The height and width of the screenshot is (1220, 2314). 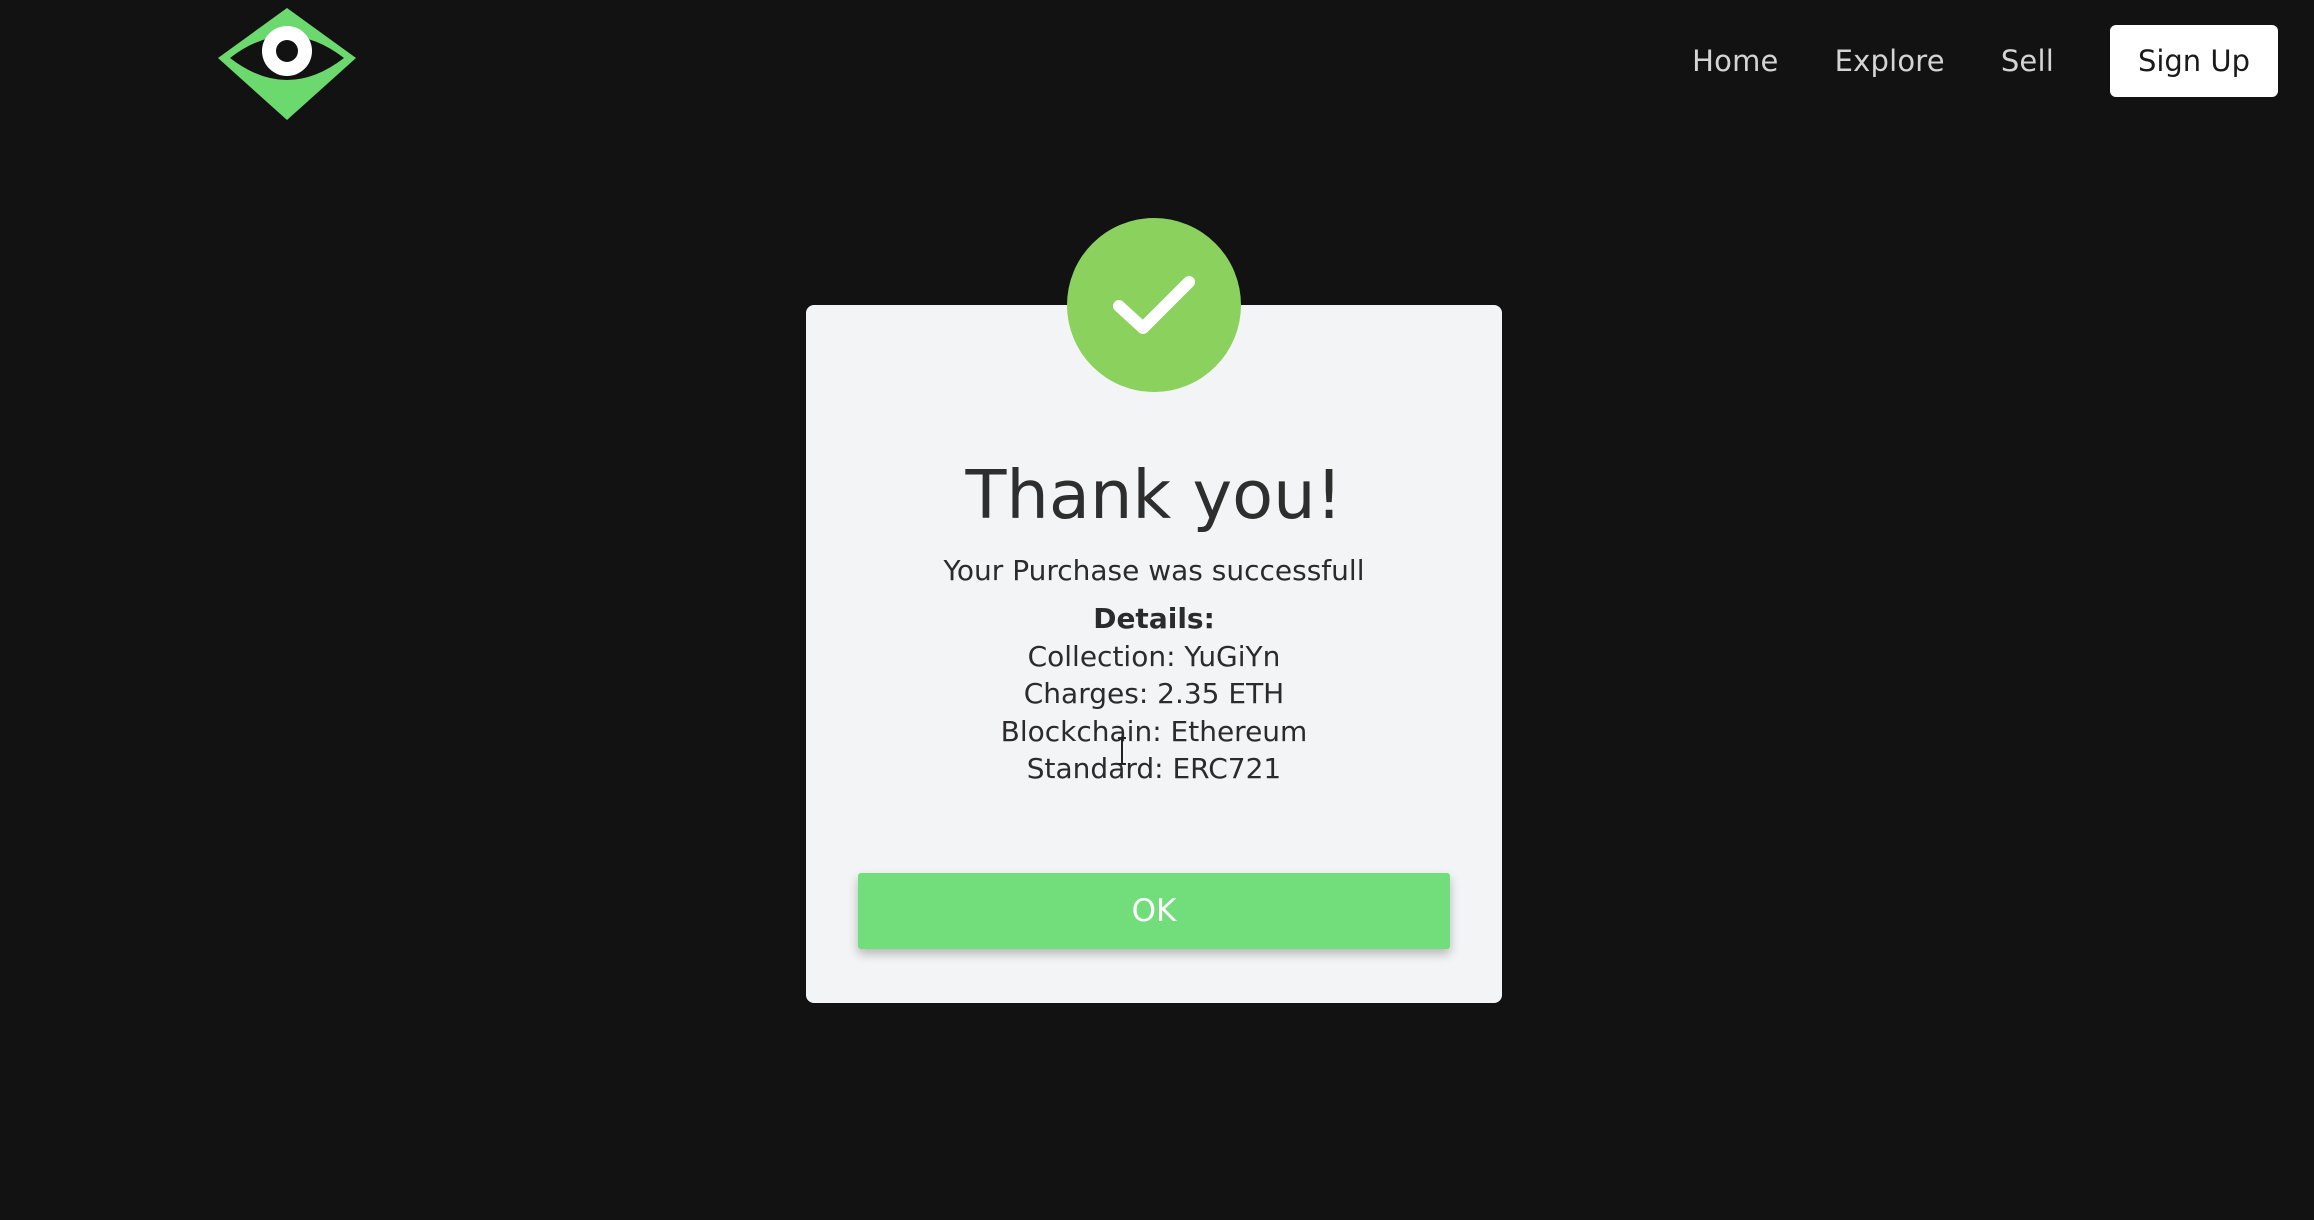 What do you see at coordinates (287, 64) in the screenshot?
I see `eye-logo-icon` at bounding box center [287, 64].